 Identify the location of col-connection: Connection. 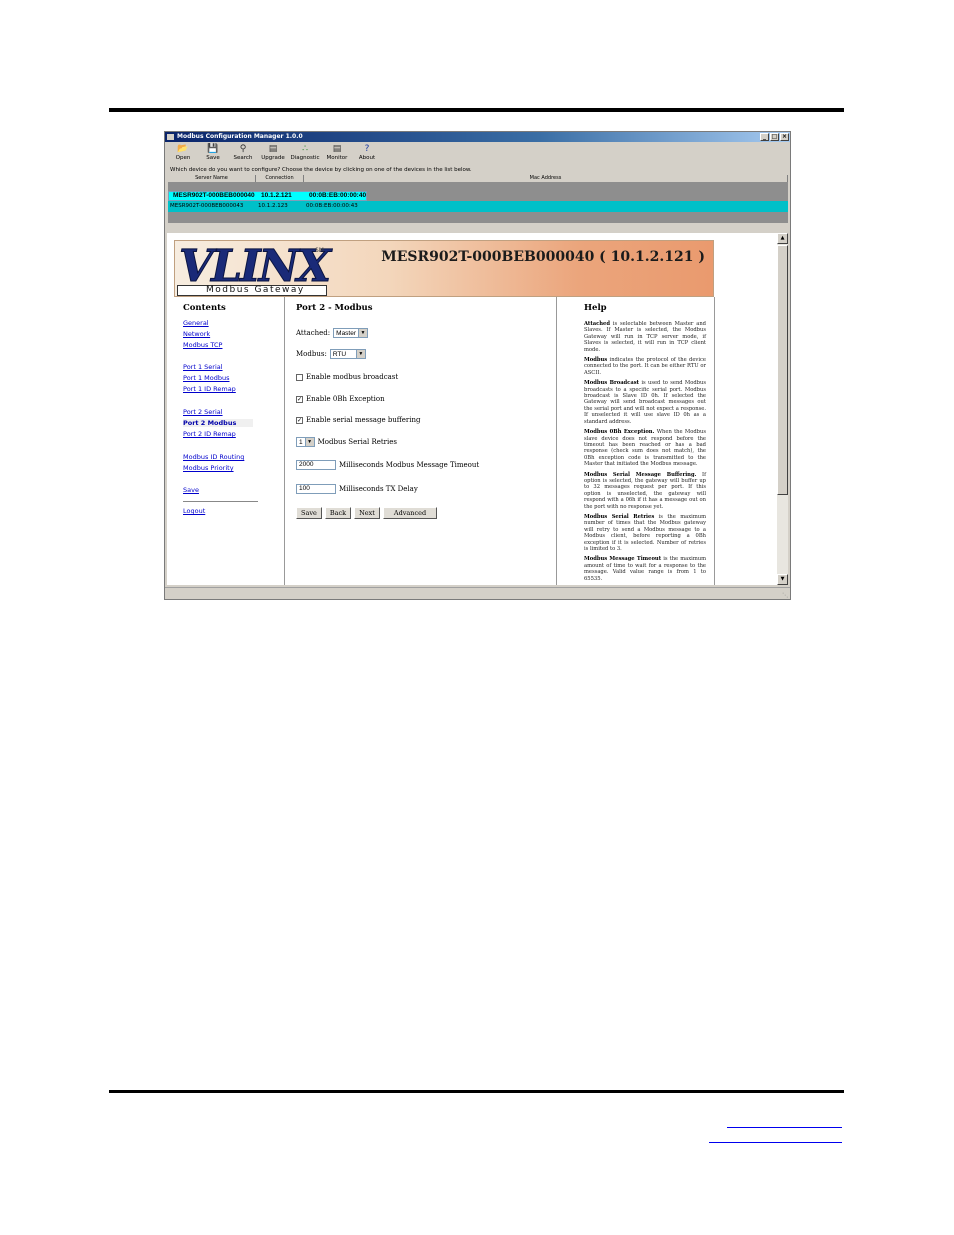
(280, 178).